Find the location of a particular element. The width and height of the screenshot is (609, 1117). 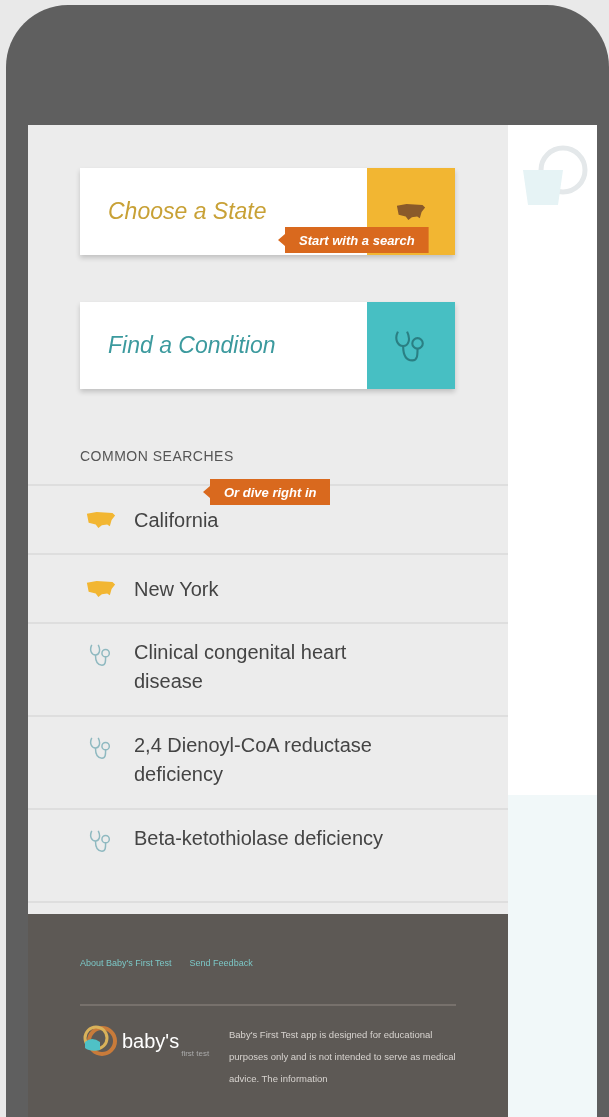

item-label: California is located at coordinates (177, 520).